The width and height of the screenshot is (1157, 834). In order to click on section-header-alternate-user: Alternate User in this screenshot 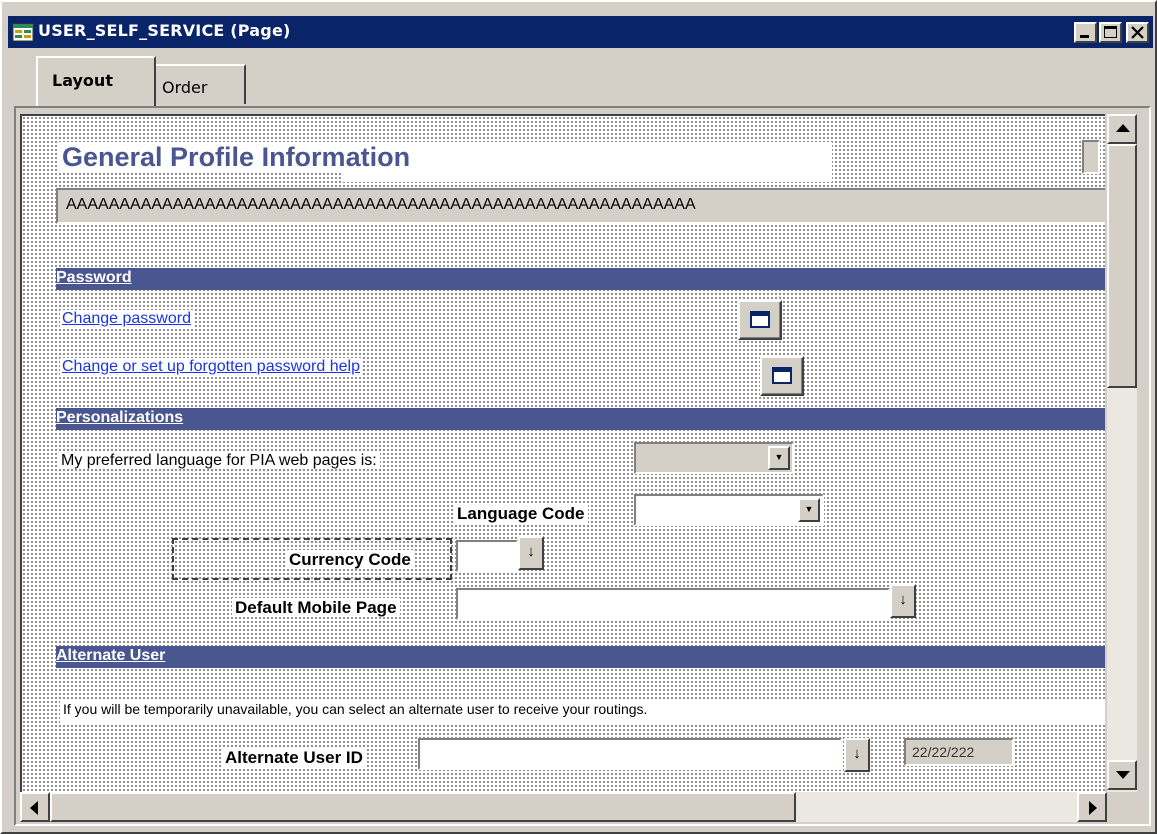, I will do `click(580, 657)`.